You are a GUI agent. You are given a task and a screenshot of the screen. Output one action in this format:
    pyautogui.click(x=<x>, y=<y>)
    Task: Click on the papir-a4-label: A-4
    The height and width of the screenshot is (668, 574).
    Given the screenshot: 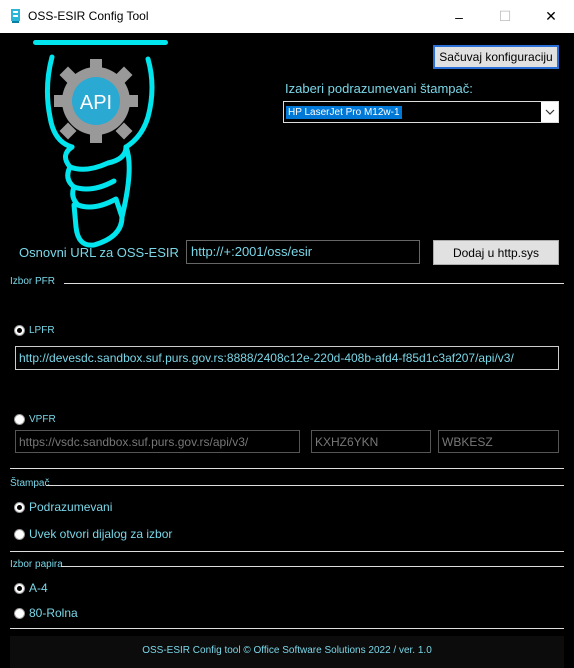 What is the action you would take?
    pyautogui.click(x=38, y=588)
    